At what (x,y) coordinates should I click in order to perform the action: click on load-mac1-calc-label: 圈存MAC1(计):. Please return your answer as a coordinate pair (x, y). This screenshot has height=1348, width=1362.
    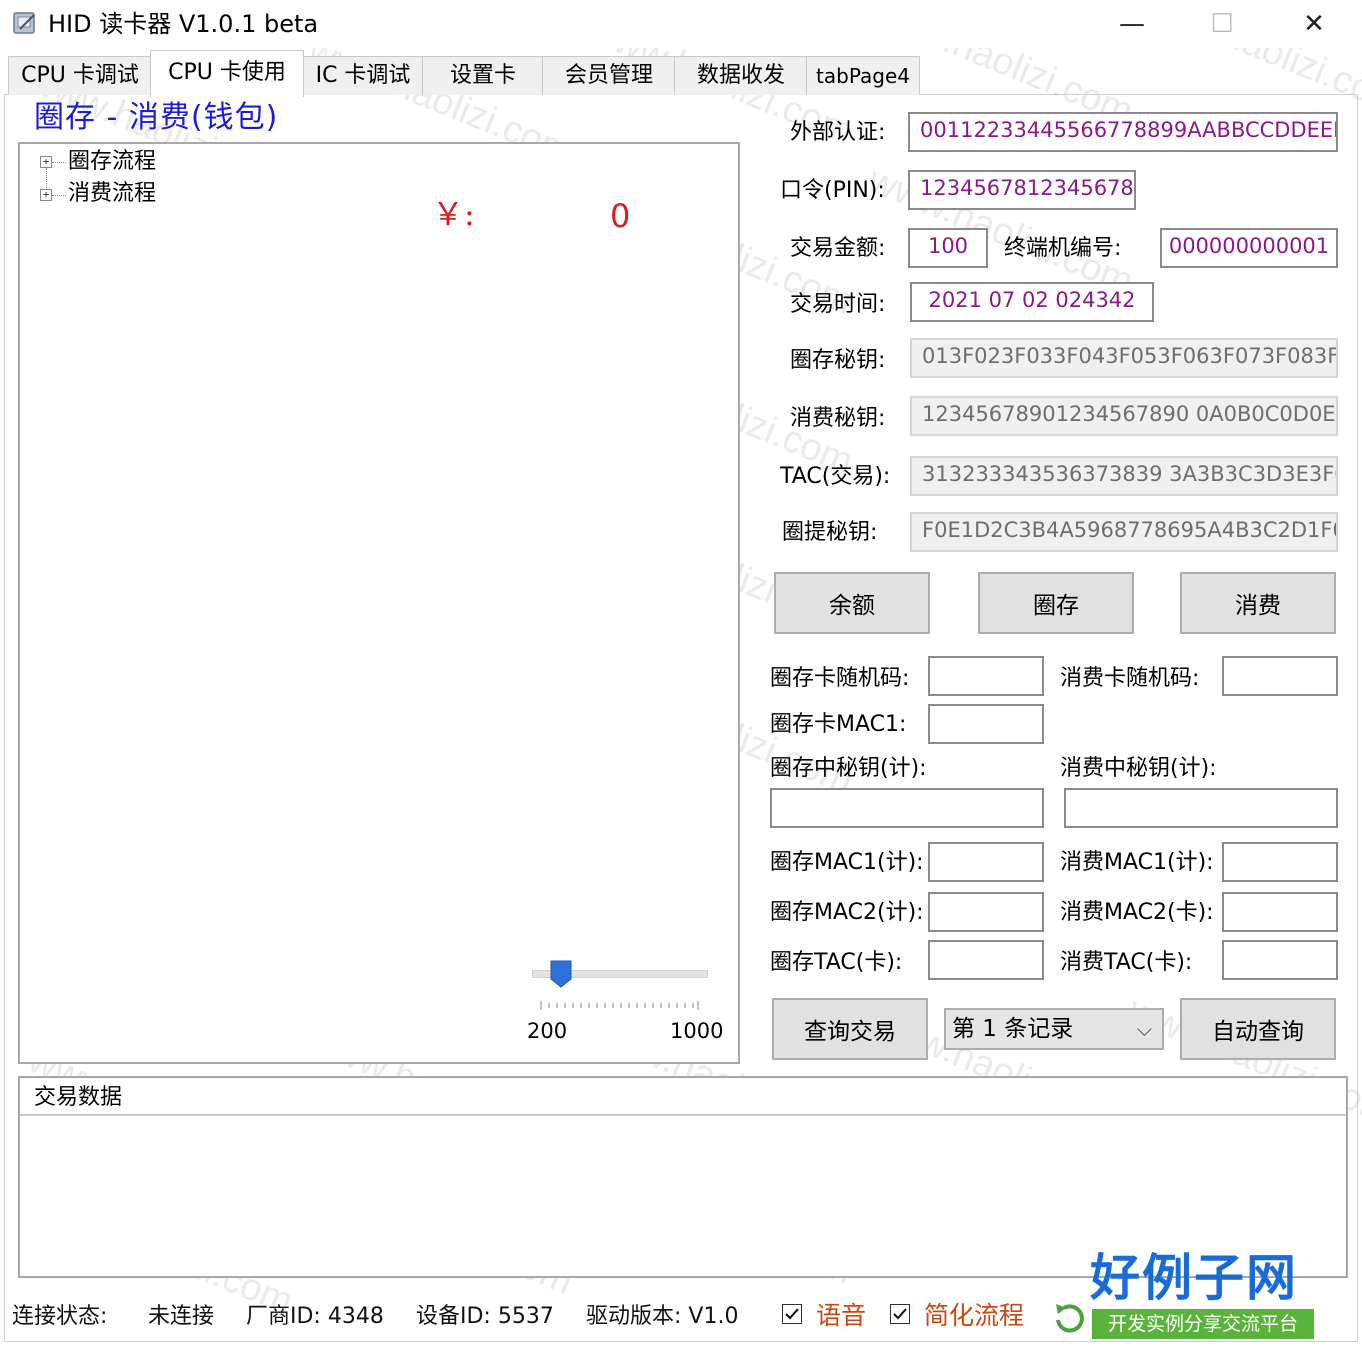
    Looking at the image, I should click on (847, 862).